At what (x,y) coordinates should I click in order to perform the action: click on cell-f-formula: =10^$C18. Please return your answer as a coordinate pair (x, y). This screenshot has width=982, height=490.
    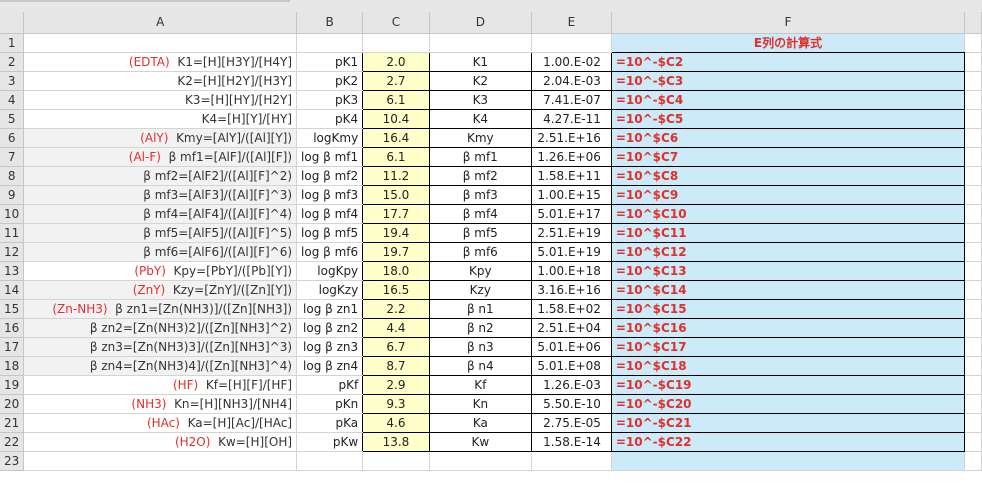
    Looking at the image, I should click on (788, 365).